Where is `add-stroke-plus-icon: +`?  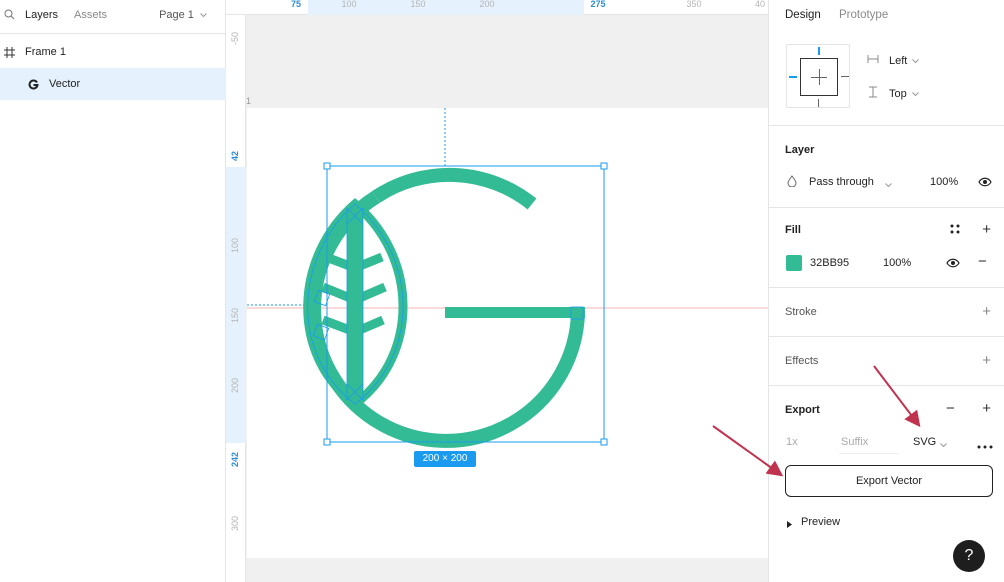
add-stroke-plus-icon: + is located at coordinates (986, 311).